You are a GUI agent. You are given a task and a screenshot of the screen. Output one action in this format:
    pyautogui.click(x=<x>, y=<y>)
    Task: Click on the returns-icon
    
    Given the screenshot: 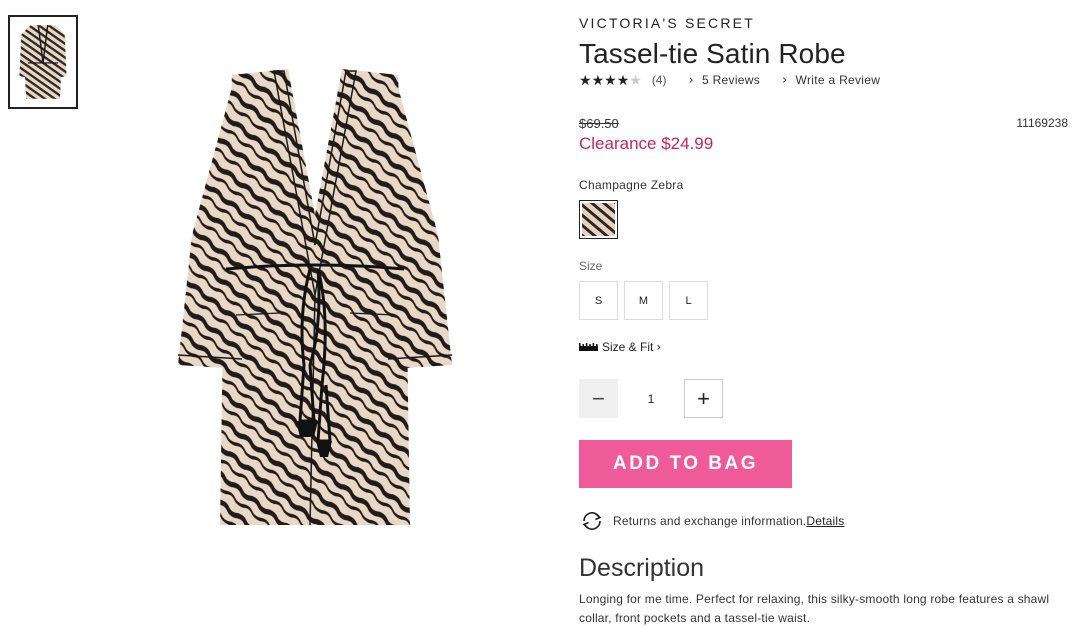 What is the action you would take?
    pyautogui.click(x=592, y=521)
    